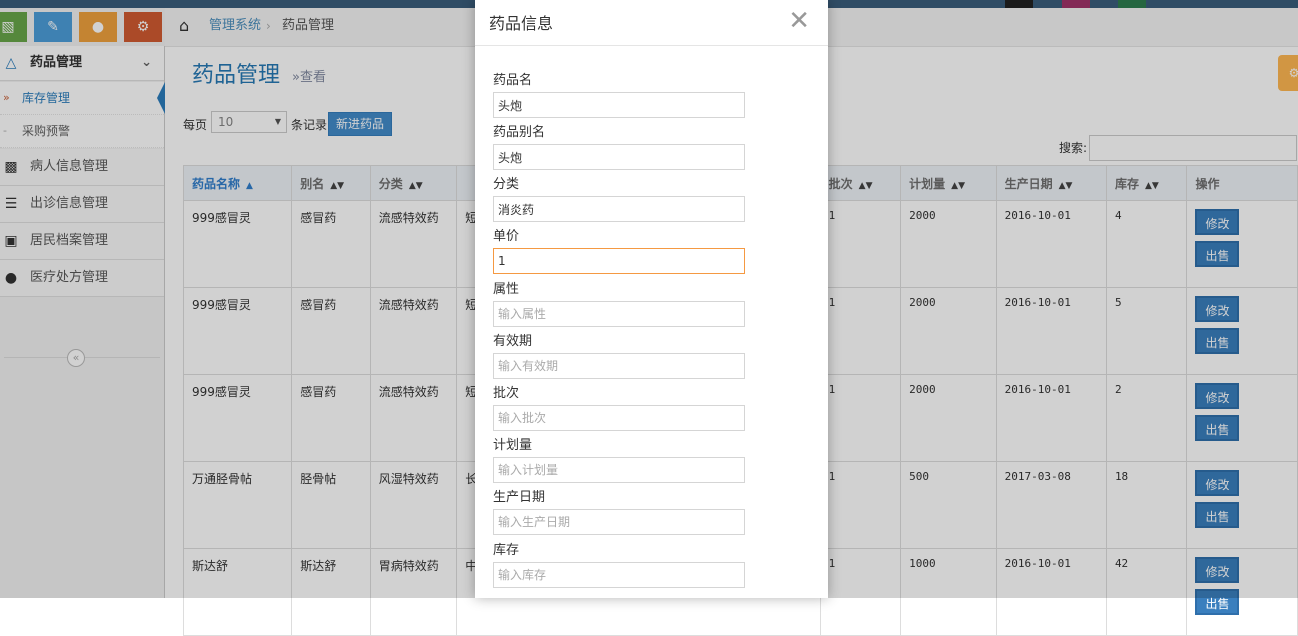  I want to click on field-label-stock: 库存, so click(506, 550).